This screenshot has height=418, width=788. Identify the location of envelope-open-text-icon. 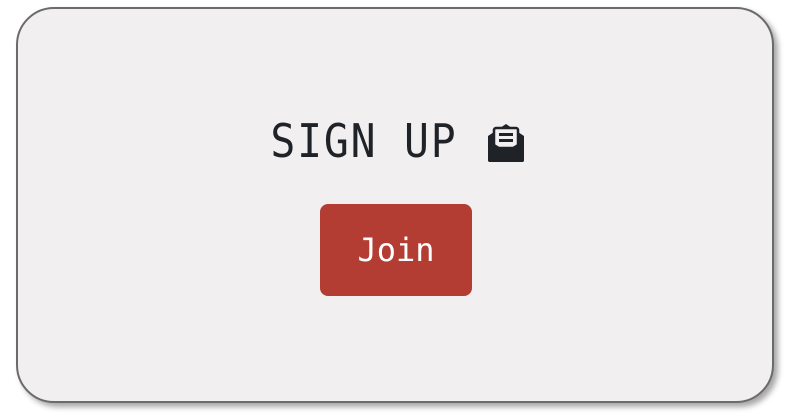
(506, 142).